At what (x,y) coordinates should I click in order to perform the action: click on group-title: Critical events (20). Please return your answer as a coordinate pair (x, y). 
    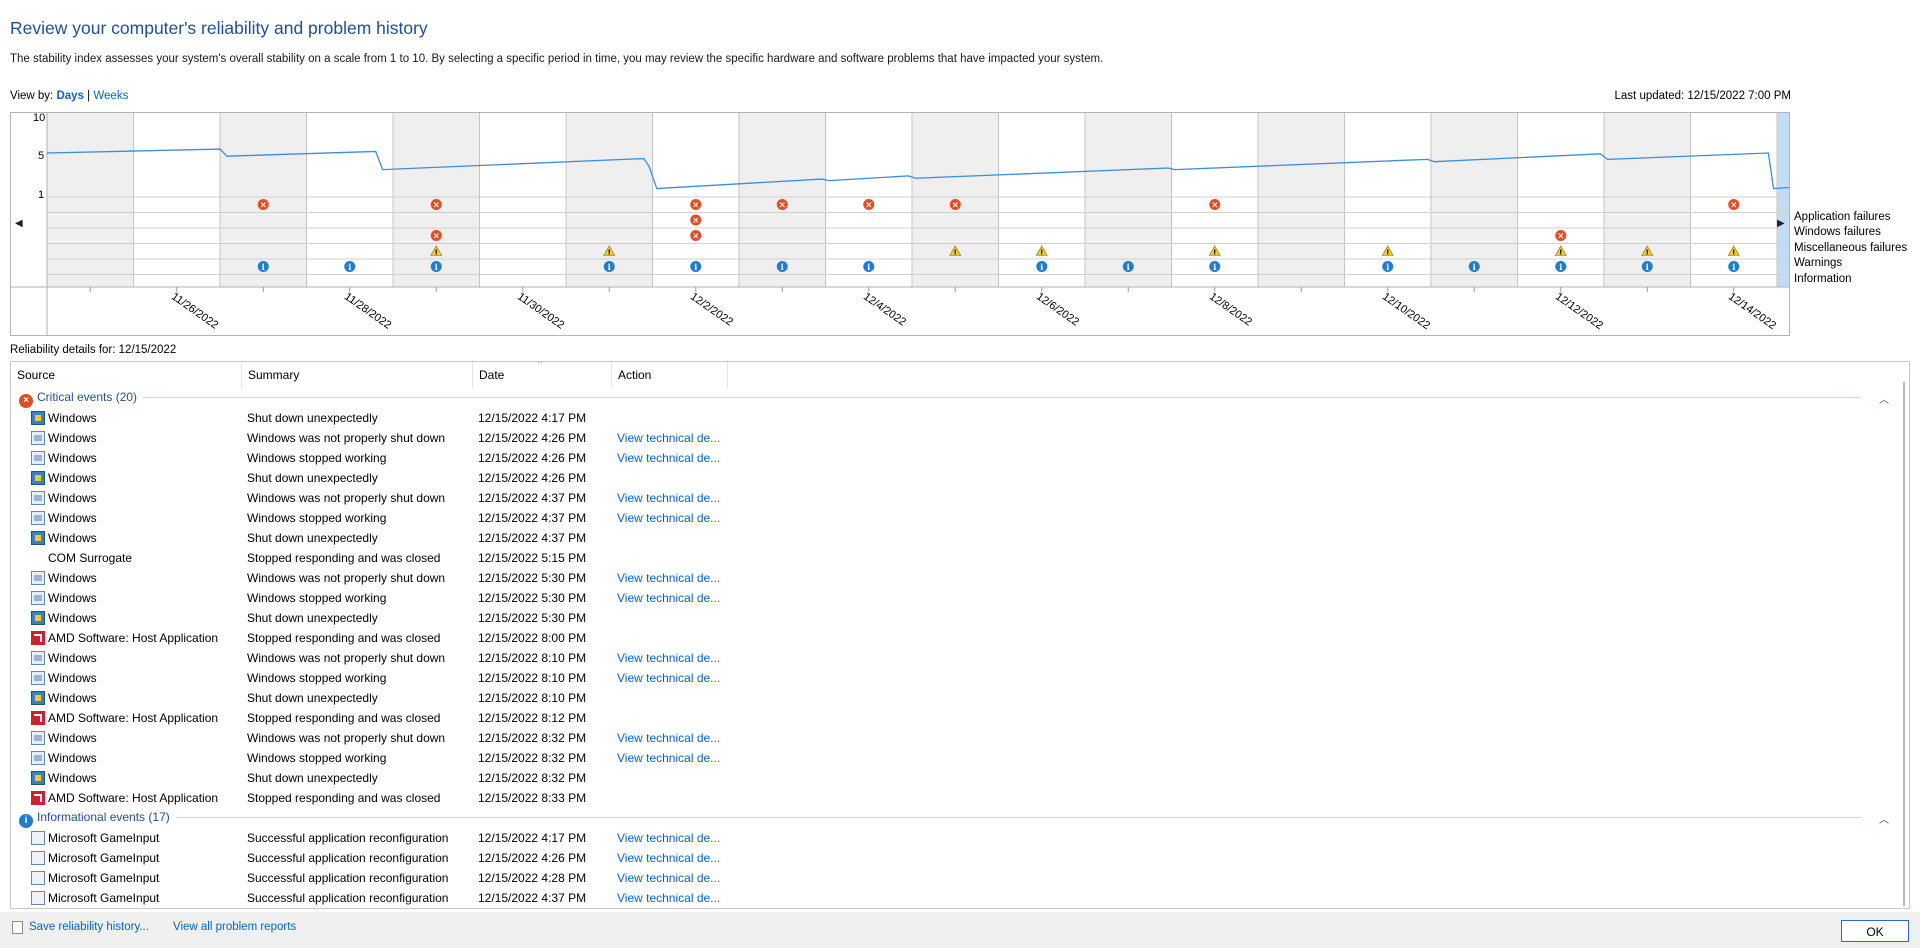
    Looking at the image, I should click on (87, 397).